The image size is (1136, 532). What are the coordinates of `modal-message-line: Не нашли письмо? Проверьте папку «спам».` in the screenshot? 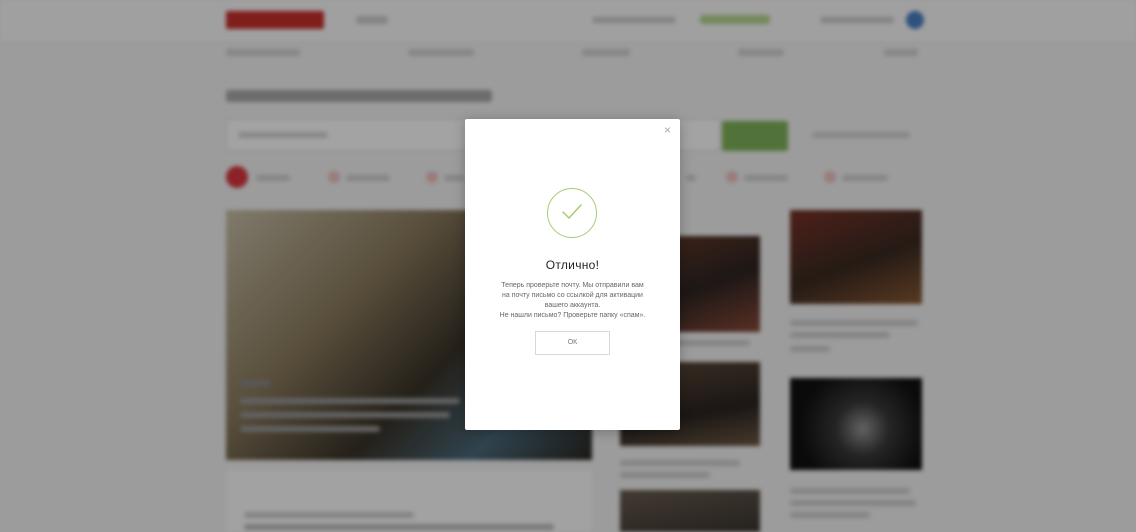 It's located at (572, 315).